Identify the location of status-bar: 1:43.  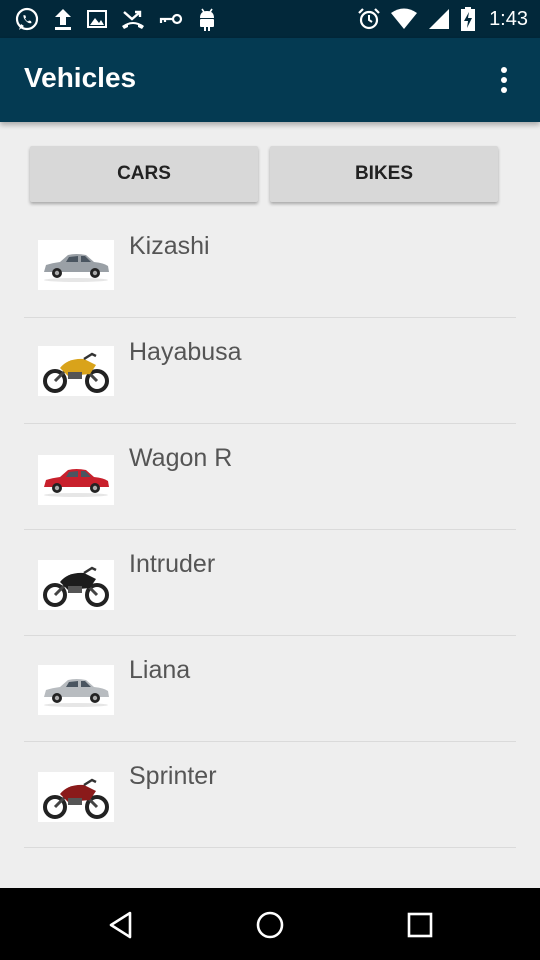
(270, 19).